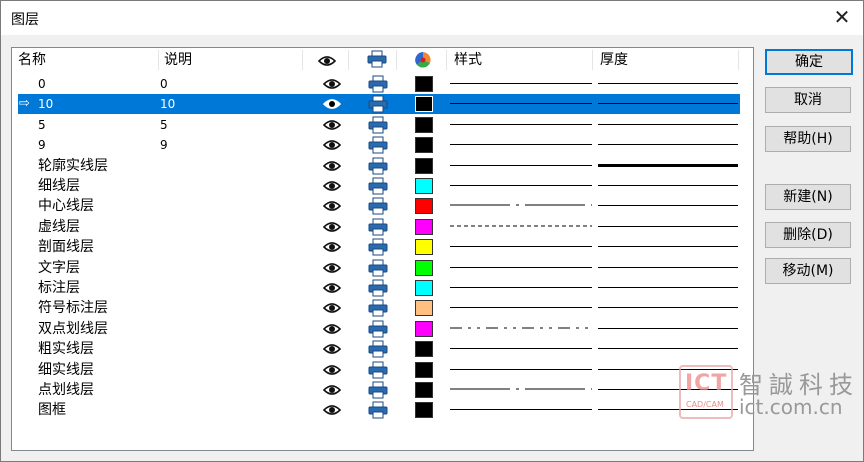 This screenshot has width=864, height=462. Describe the element at coordinates (614, 60) in the screenshot. I see `column-header-thickness: 厚度` at that location.